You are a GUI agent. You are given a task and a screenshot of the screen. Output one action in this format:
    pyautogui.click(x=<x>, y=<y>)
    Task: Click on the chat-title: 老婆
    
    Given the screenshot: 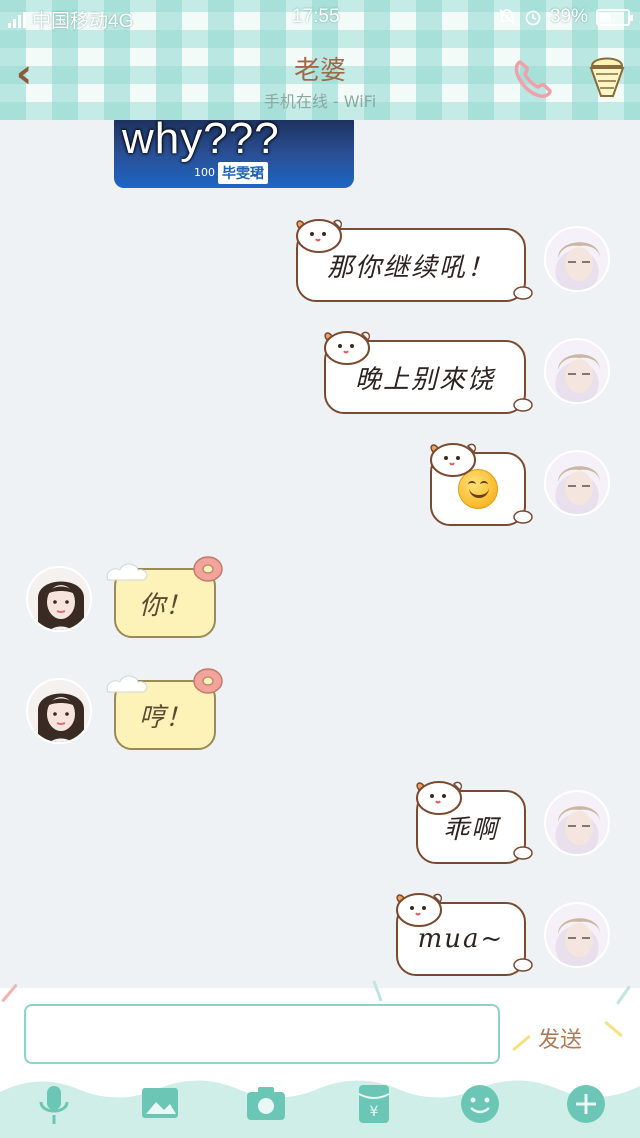 What is the action you would take?
    pyautogui.click(x=320, y=68)
    